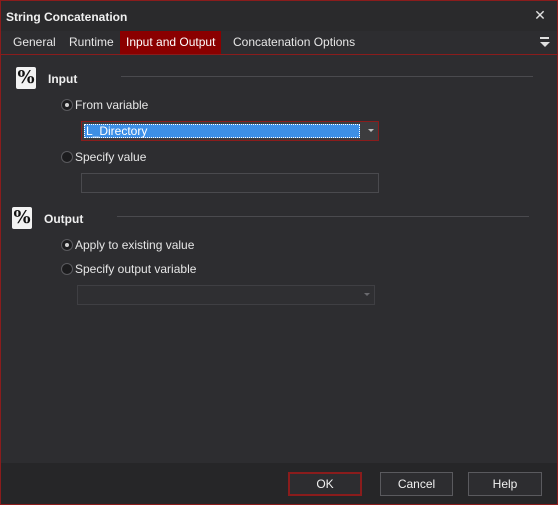 Image resolution: width=558 pixels, height=505 pixels. Describe the element at coordinates (279, 16) in the screenshot. I see `title-bar: String Concatenation ✕` at that location.